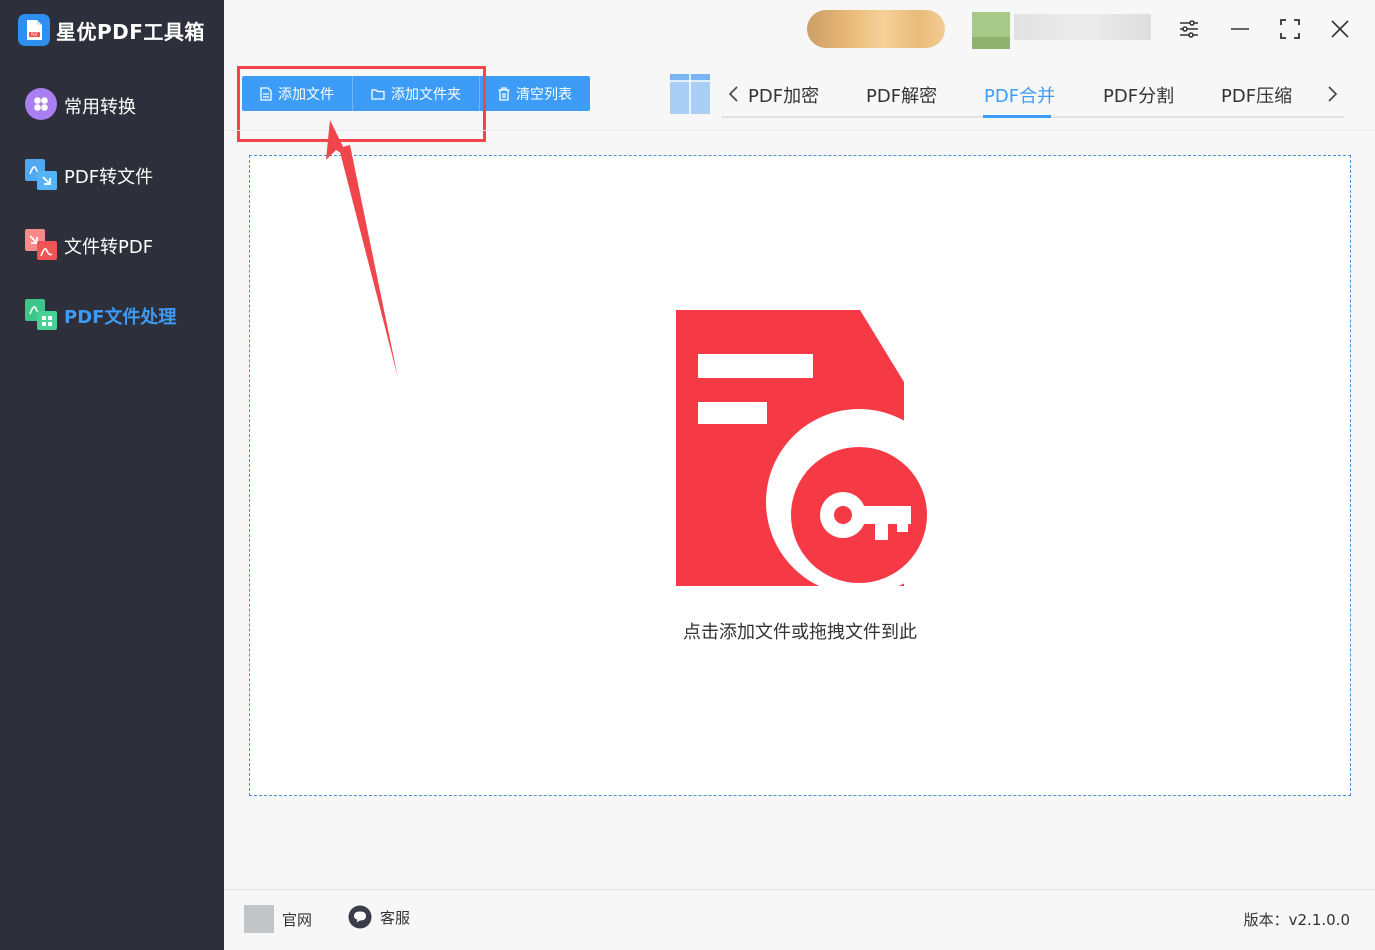 This screenshot has height=950, width=1375. Describe the element at coordinates (734, 94) in the screenshot. I see `chevron-left-icon` at that location.